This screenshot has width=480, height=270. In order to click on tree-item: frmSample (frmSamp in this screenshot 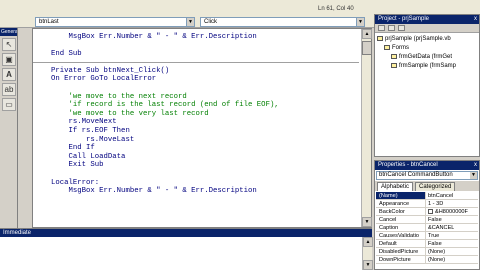, I will do `click(427, 66)`.